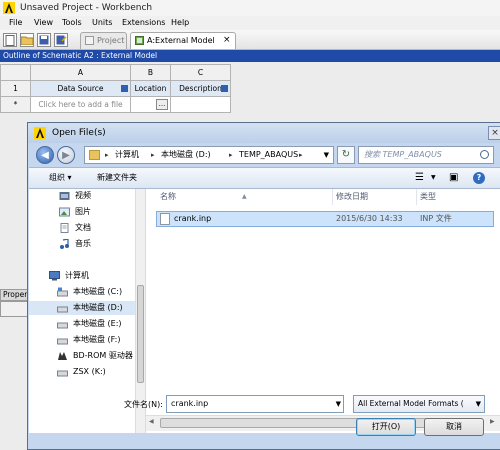  I want to click on breadcrumb-computer: 计算机, so click(127, 155).